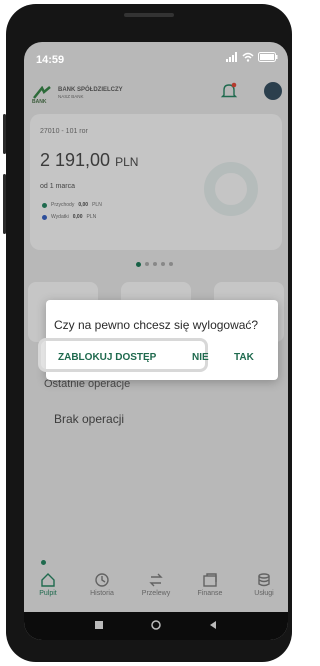  I want to click on balance-currency: PLN, so click(127, 162).